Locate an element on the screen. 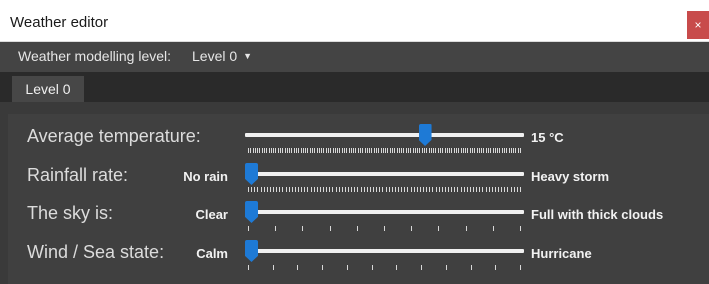 This screenshot has width=709, height=284. modelling-level-dropdown: Level 0 ▼ is located at coordinates (222, 56).